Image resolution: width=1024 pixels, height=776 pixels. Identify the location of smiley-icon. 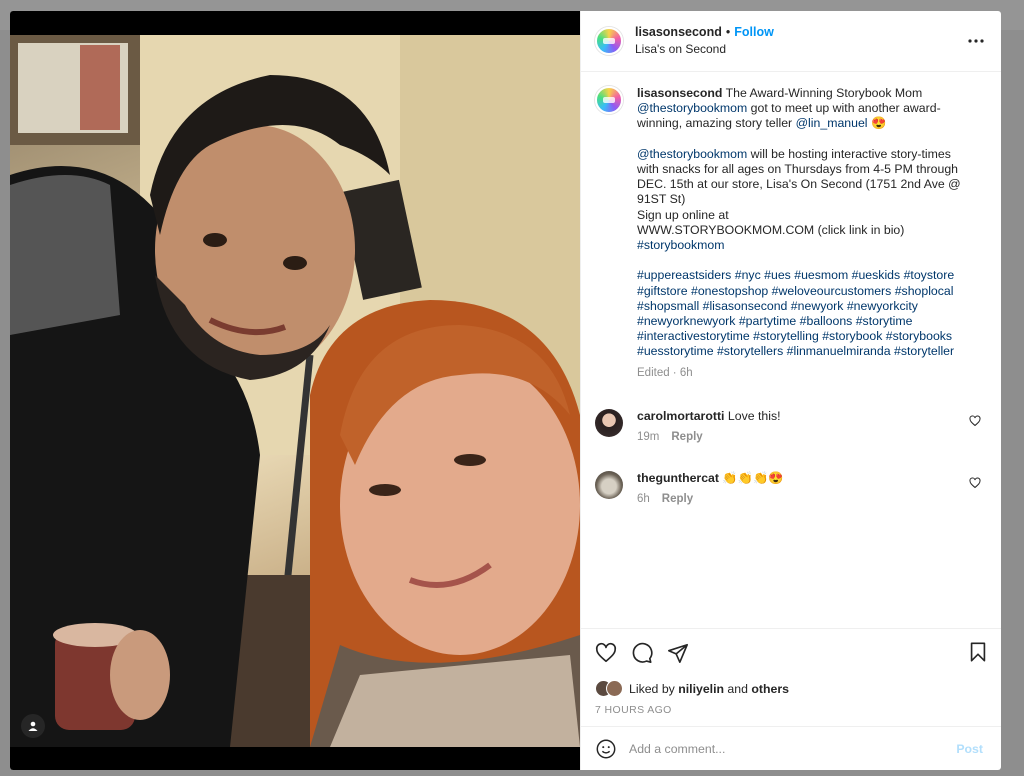
(606, 749).